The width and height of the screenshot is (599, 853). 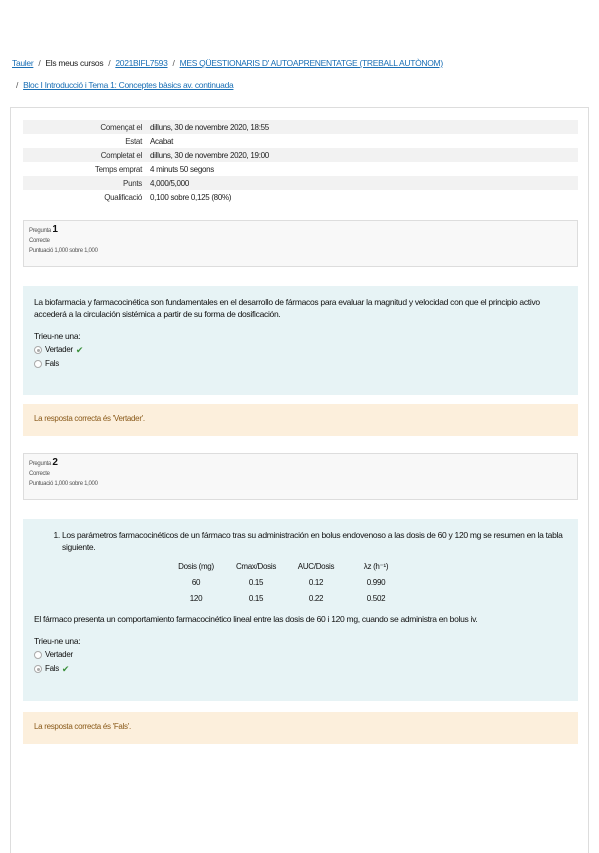 What do you see at coordinates (316, 598) in the screenshot?
I see `table-cell: 0.22` at bounding box center [316, 598].